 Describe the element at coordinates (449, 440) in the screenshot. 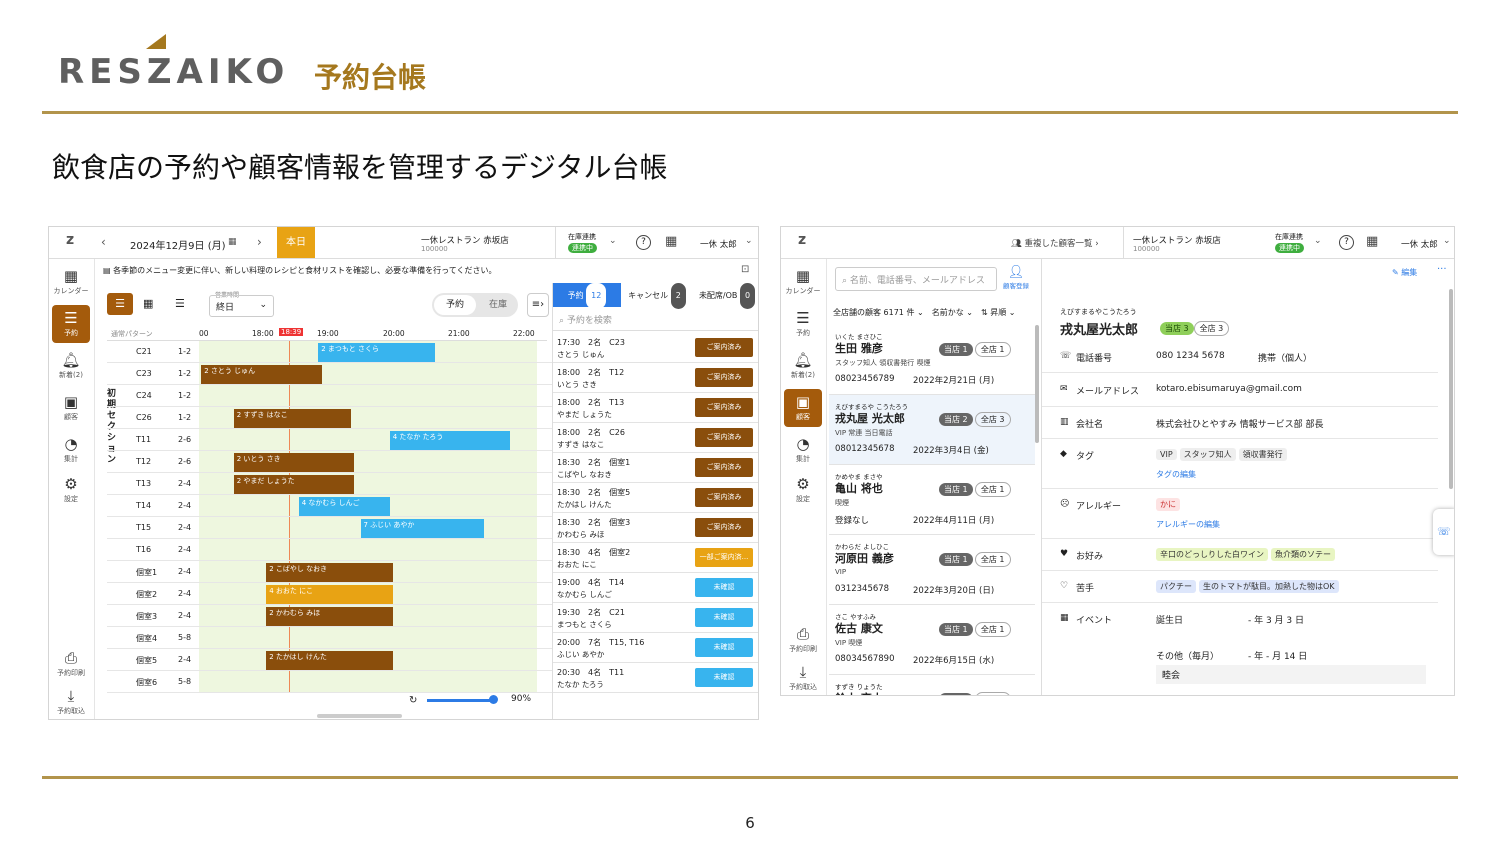

I see `reservation-bar: 4 たなか たろう` at that location.